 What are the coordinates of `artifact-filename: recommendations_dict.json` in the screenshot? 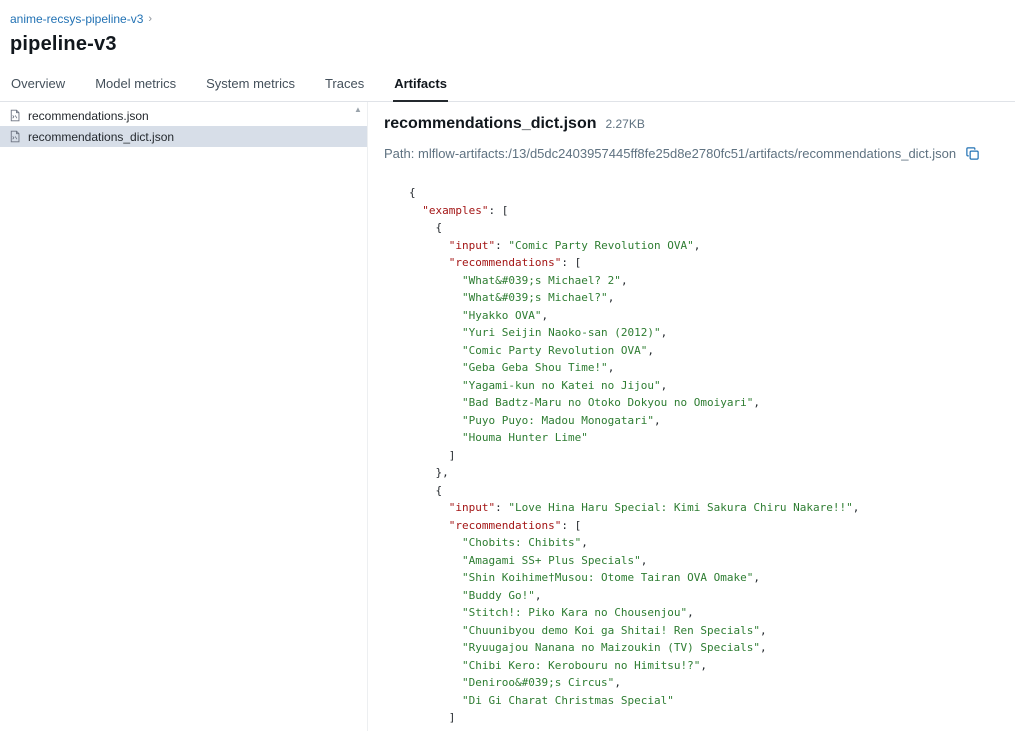 It's located at (490, 123).